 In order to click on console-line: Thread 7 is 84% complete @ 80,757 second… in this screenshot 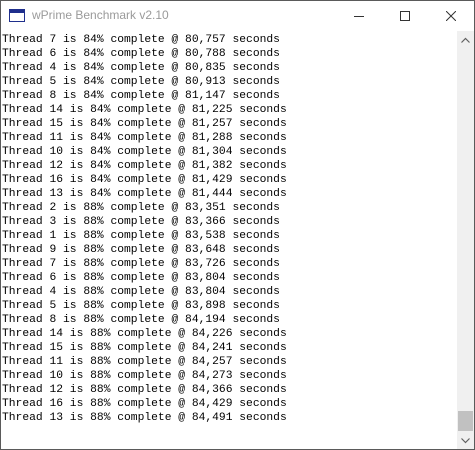, I will do `click(141, 40)`.